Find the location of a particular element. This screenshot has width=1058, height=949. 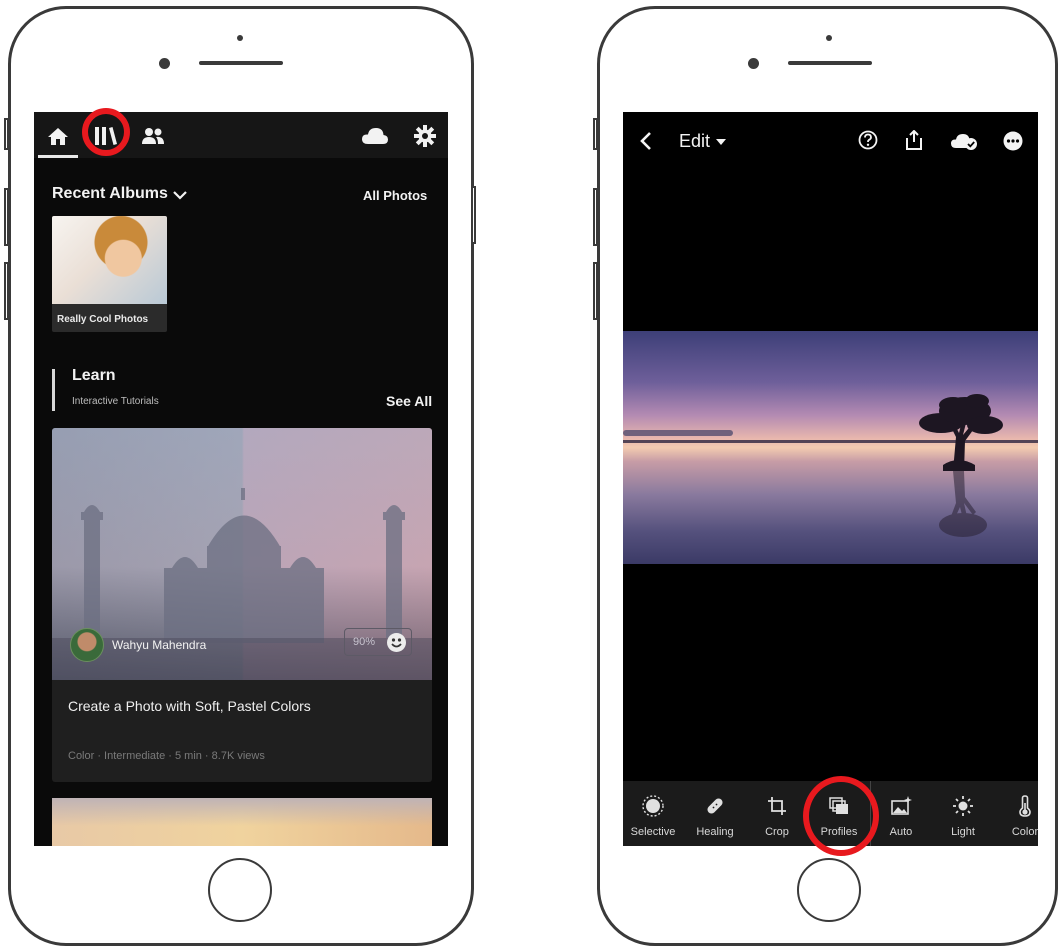

recent-albums-title: Recent Albums is located at coordinates (110, 194).